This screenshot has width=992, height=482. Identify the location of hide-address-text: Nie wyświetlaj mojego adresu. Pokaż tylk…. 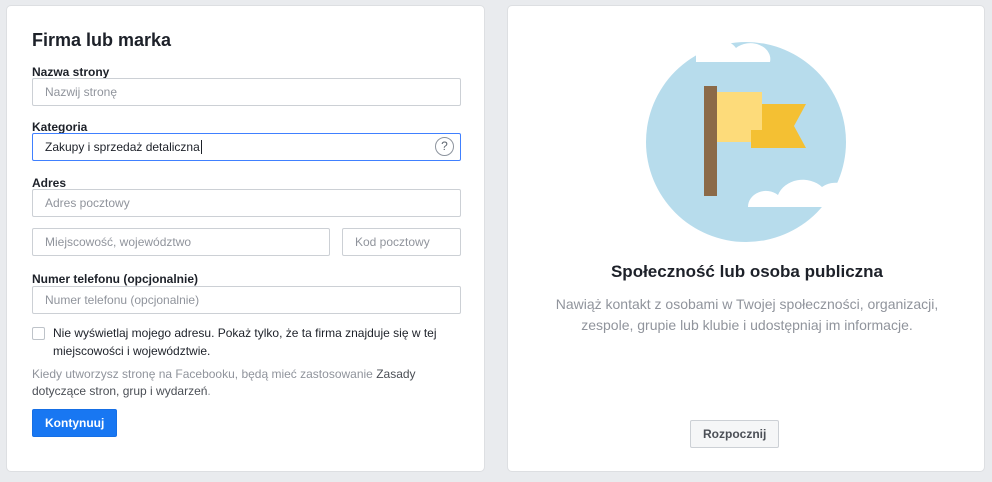
(245, 342).